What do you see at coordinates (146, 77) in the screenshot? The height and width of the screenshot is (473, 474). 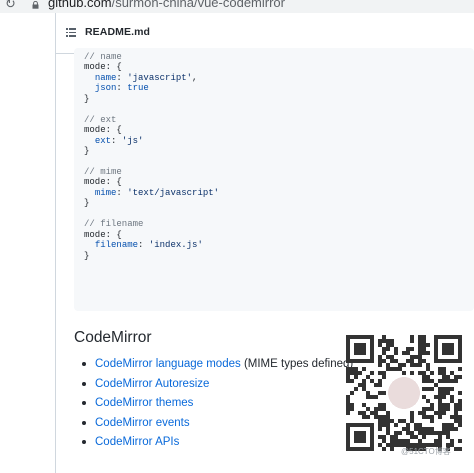 I see `code-line: name: 'javascript',` at bounding box center [146, 77].